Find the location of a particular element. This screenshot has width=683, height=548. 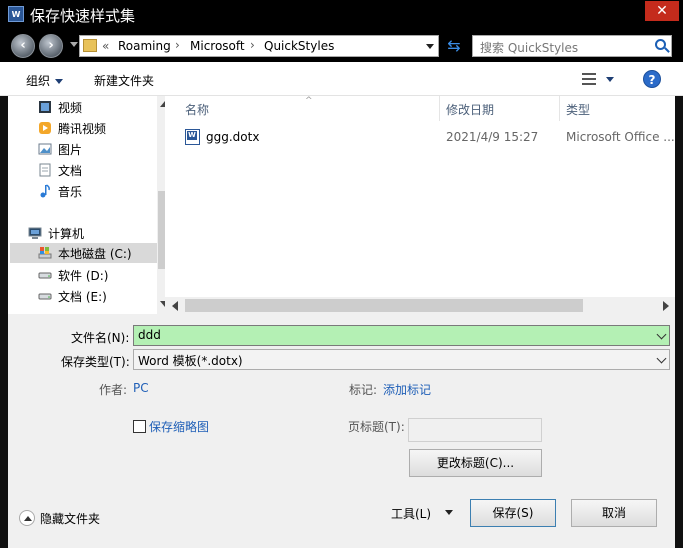

sidebar-item-tencent-video: 腾讯视频 is located at coordinates (97, 128).